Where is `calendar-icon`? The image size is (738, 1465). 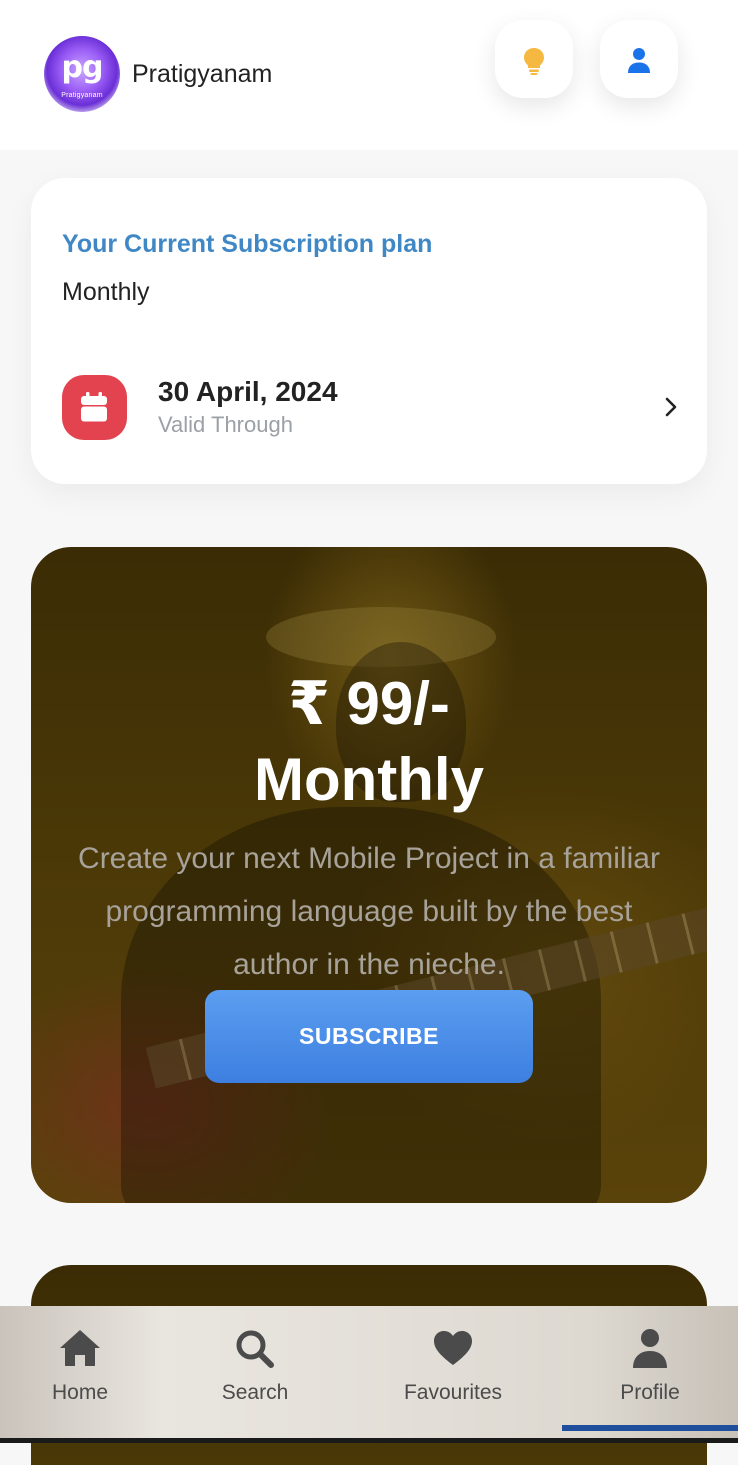
calendar-icon is located at coordinates (94, 407).